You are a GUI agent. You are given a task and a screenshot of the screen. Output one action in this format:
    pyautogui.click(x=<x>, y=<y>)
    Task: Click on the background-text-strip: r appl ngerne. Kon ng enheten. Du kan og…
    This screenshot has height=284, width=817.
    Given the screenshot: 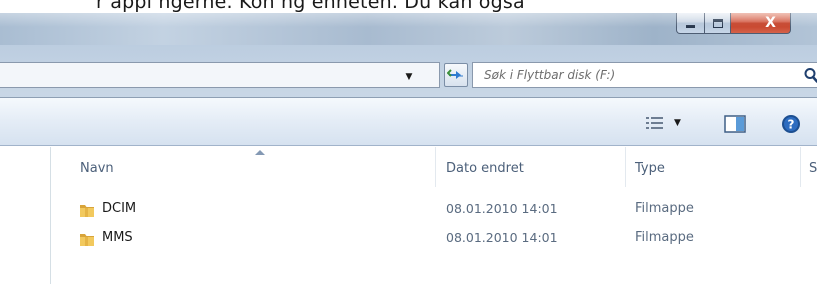 What is the action you would take?
    pyautogui.click(x=408, y=6)
    